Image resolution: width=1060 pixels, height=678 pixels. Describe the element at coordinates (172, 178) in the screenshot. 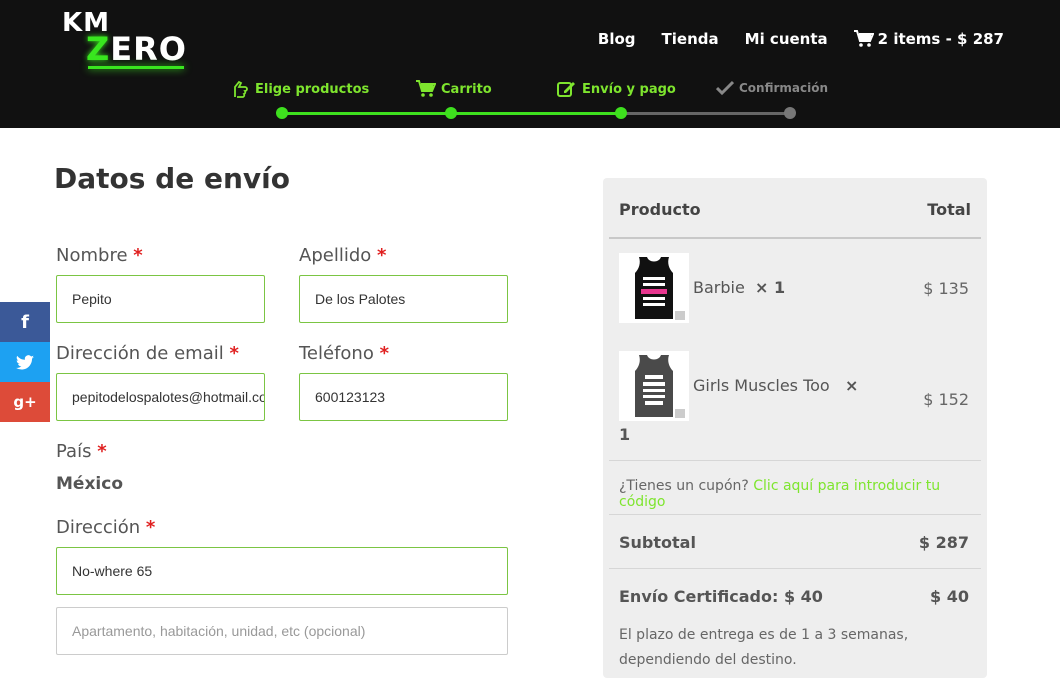

I see `page-title: Datos de envío` at that location.